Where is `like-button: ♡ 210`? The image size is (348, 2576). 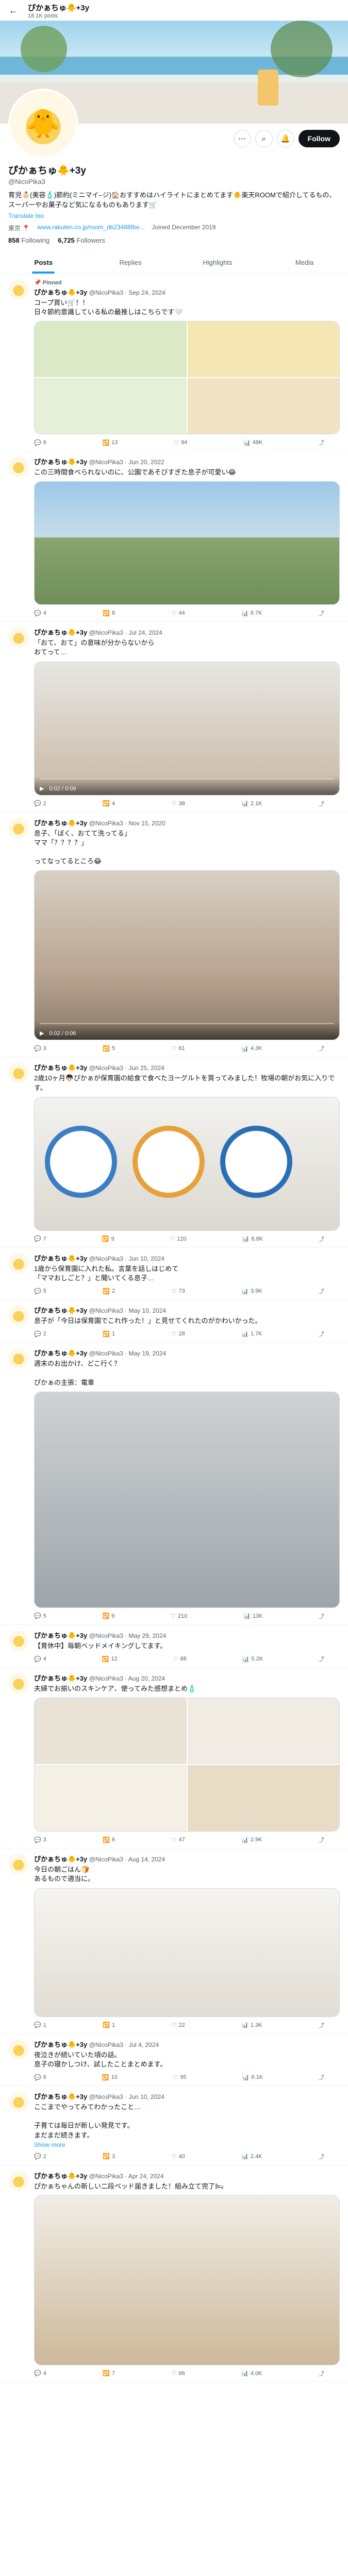 like-button: ♡ 210 is located at coordinates (179, 1616).